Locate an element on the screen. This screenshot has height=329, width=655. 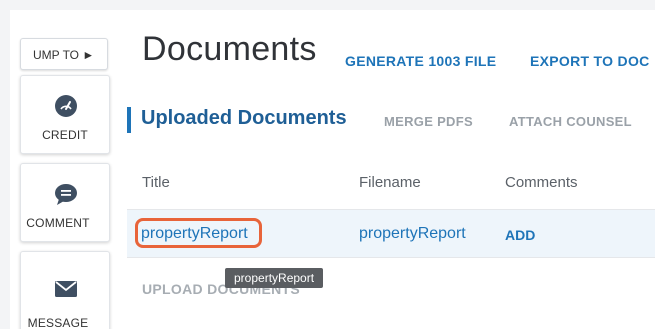
comment-icon is located at coordinates (66, 194).